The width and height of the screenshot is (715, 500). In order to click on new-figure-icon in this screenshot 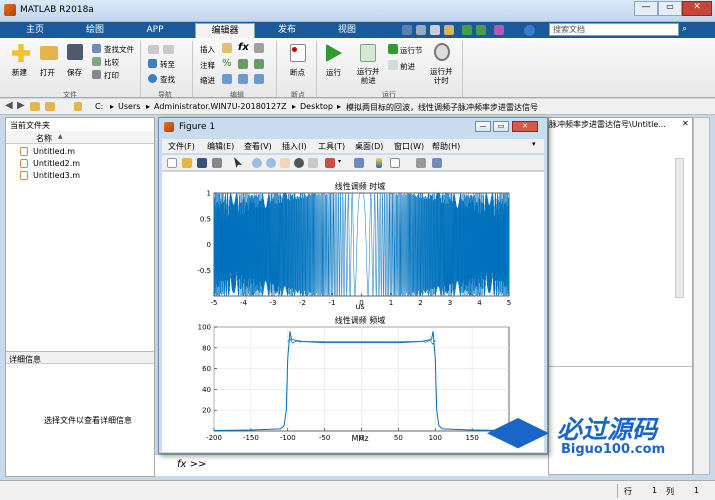, I will do `click(172, 163)`.